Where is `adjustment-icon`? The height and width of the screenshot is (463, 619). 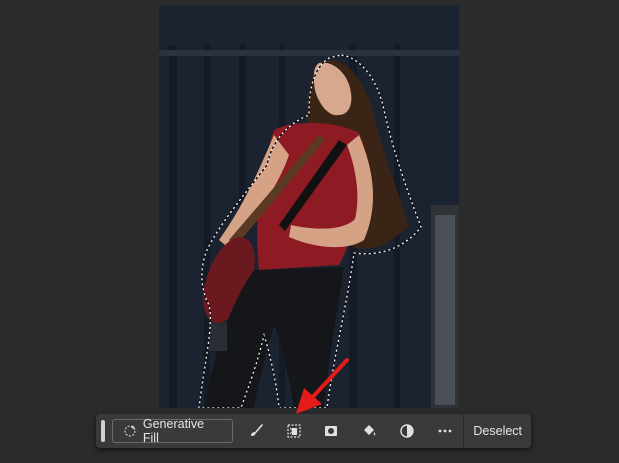
adjustment-icon is located at coordinates (407, 431).